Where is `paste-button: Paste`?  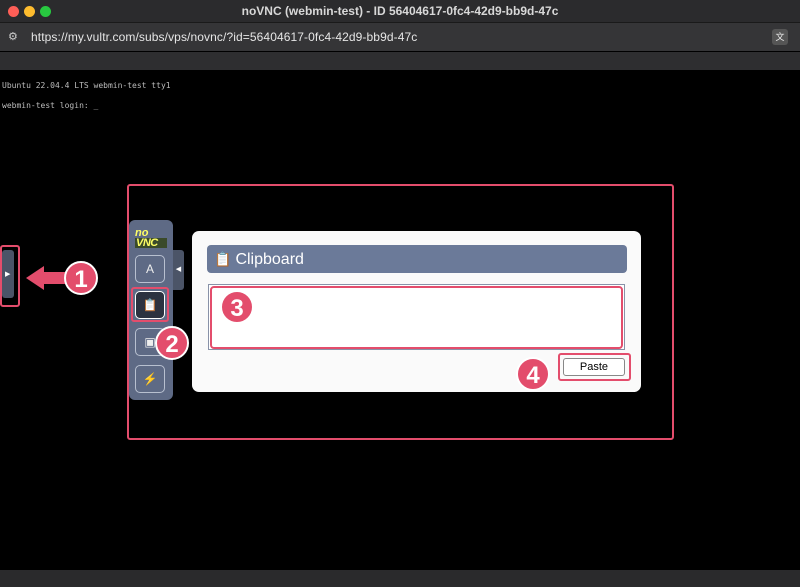
paste-button: Paste is located at coordinates (594, 367).